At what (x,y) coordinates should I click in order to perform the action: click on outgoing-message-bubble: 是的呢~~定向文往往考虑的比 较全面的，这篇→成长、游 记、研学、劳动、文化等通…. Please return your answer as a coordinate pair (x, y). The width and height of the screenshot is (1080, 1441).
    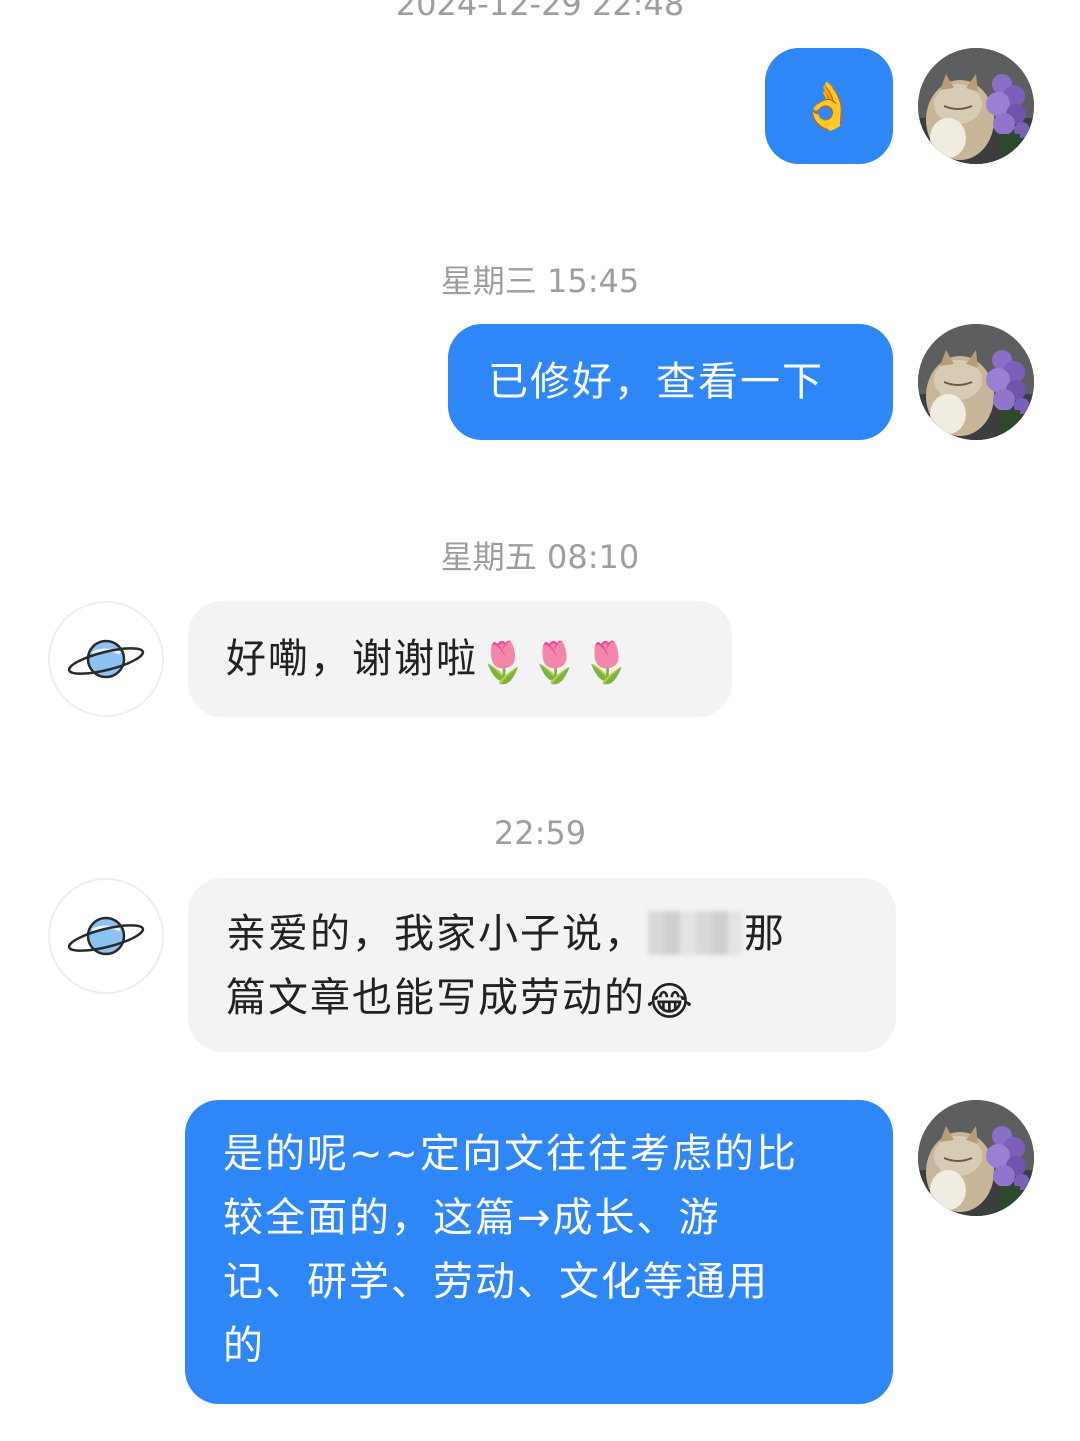
    Looking at the image, I should click on (539, 1252).